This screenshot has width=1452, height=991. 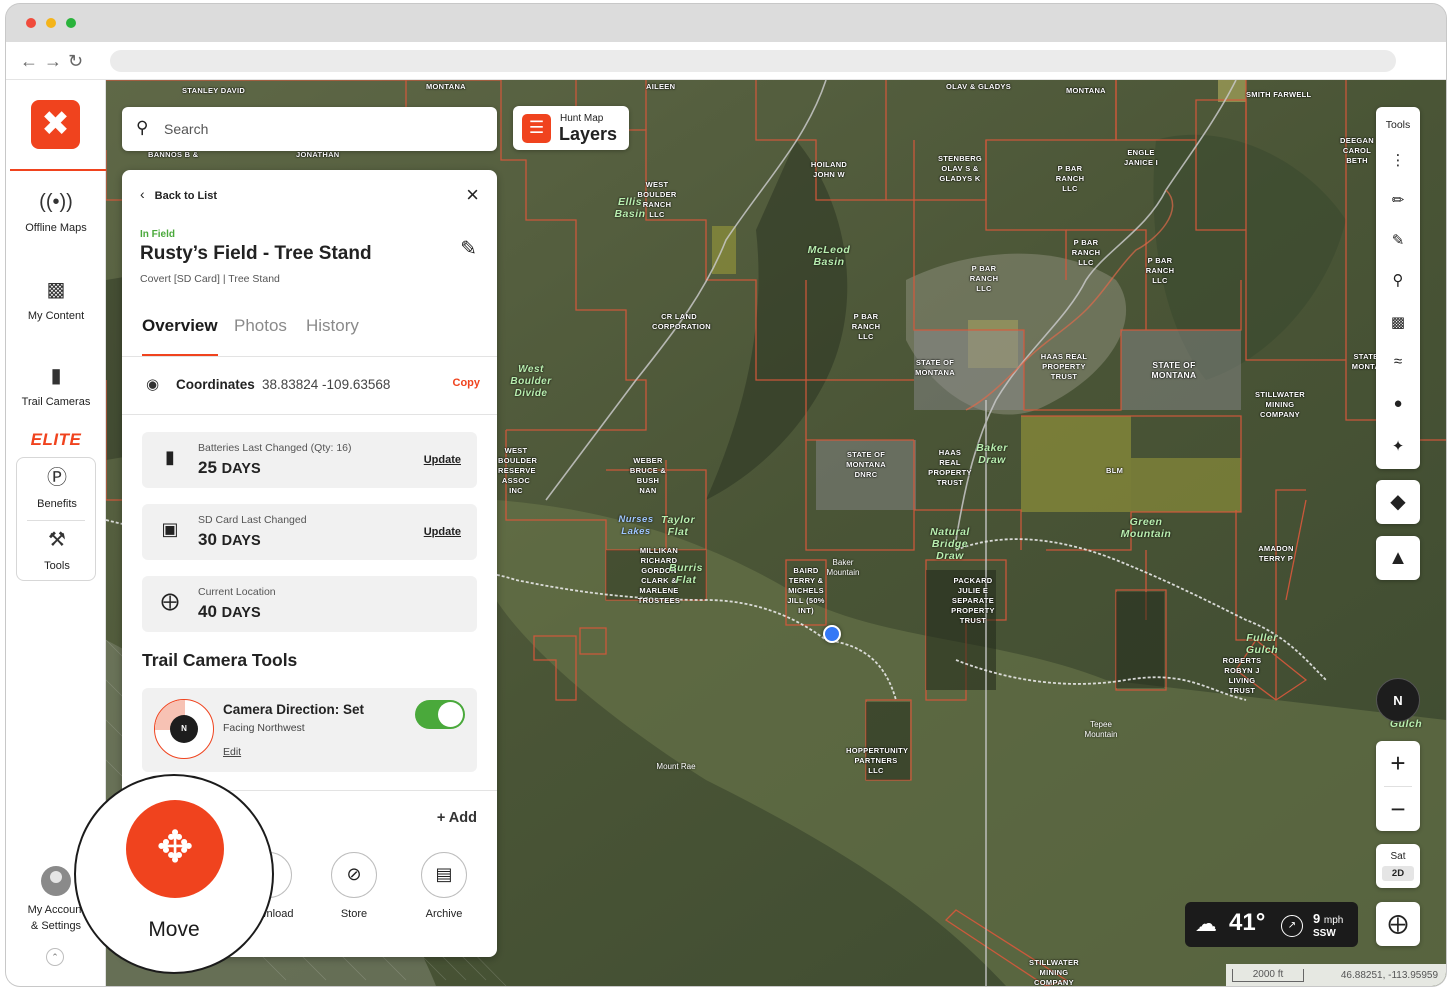 What do you see at coordinates (973, 600) in the screenshot?
I see `map-label-owner: PACKARD JULIE E SEPARATE PROPERTY TRUST` at bounding box center [973, 600].